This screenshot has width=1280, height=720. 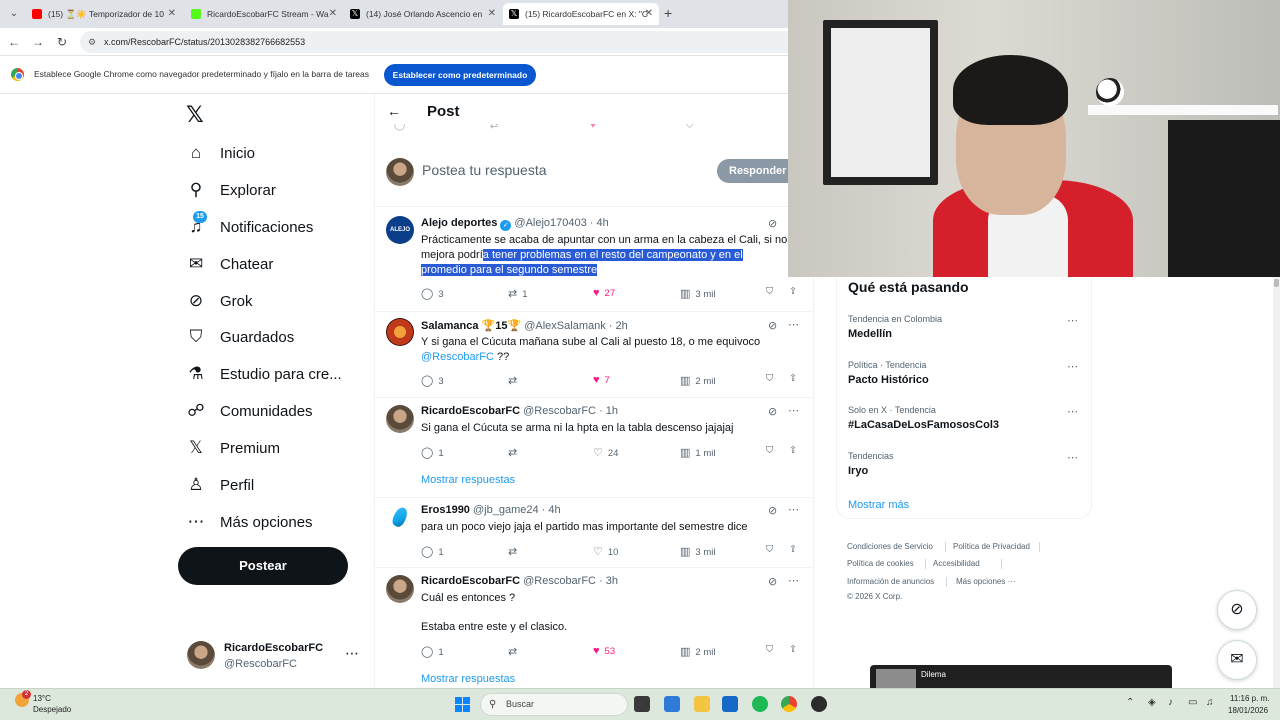 What do you see at coordinates (445, 510) in the screenshot?
I see `tweet-author-name: Eros1990` at bounding box center [445, 510].